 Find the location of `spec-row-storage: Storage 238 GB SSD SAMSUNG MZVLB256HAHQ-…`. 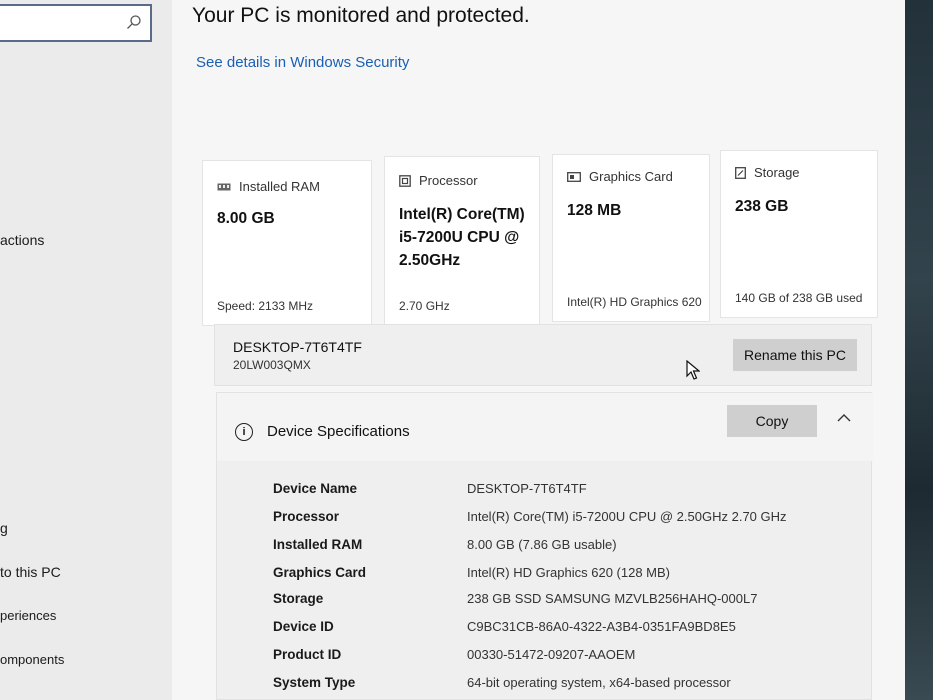

spec-row-storage: Storage 238 GB SSD SAMSUNG MZVLB256HAHQ-… is located at coordinates (545, 604).